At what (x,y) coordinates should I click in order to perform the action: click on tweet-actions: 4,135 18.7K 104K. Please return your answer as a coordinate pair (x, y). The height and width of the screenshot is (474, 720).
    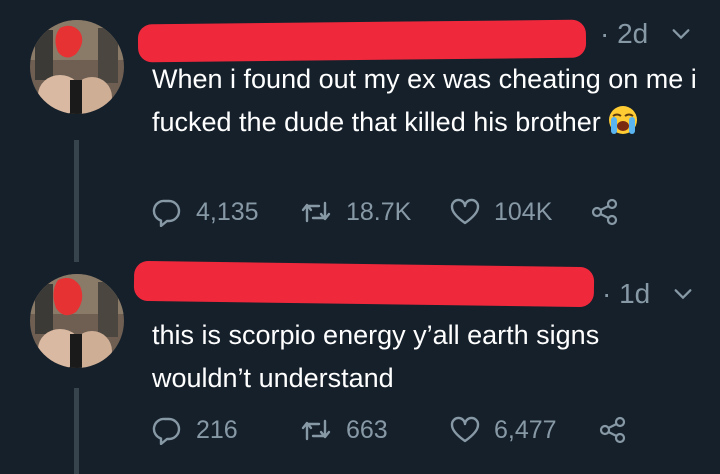
    Looking at the image, I should click on (393, 212).